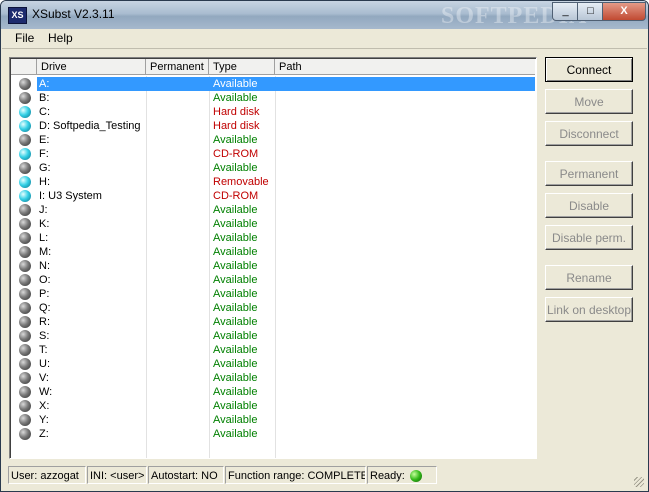  What do you see at coordinates (43, 210) in the screenshot?
I see `drive-cell: J:` at bounding box center [43, 210].